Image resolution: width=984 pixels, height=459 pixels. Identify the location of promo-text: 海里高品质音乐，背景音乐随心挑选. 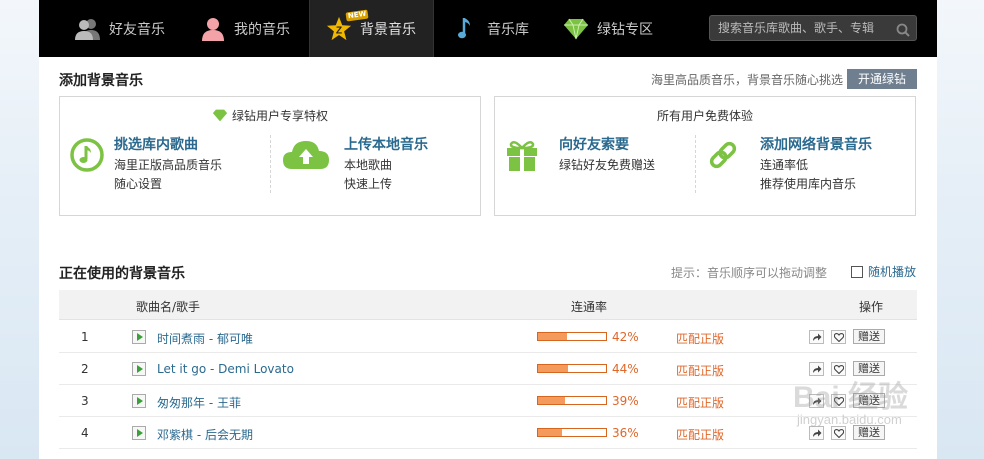
(747, 80).